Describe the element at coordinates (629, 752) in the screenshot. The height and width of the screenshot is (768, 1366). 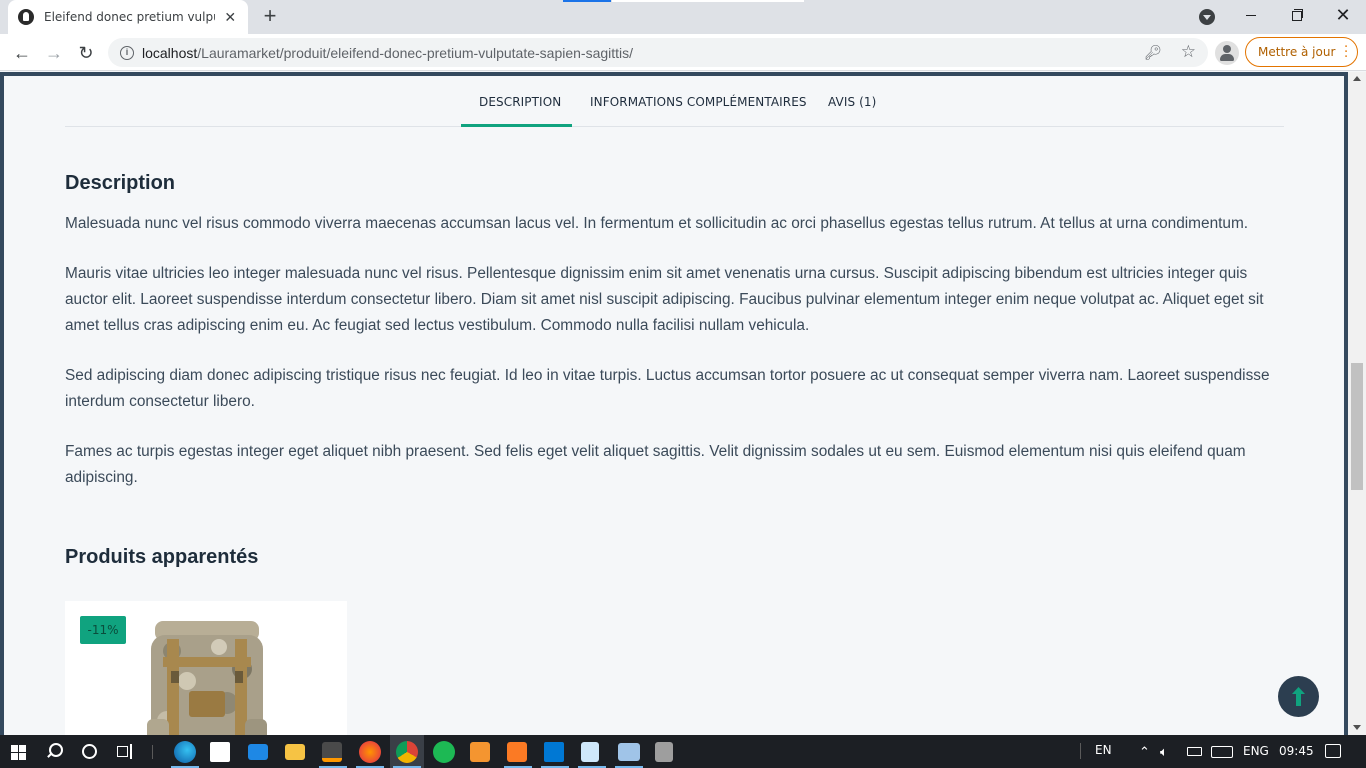
I see `terminal-icon` at that location.